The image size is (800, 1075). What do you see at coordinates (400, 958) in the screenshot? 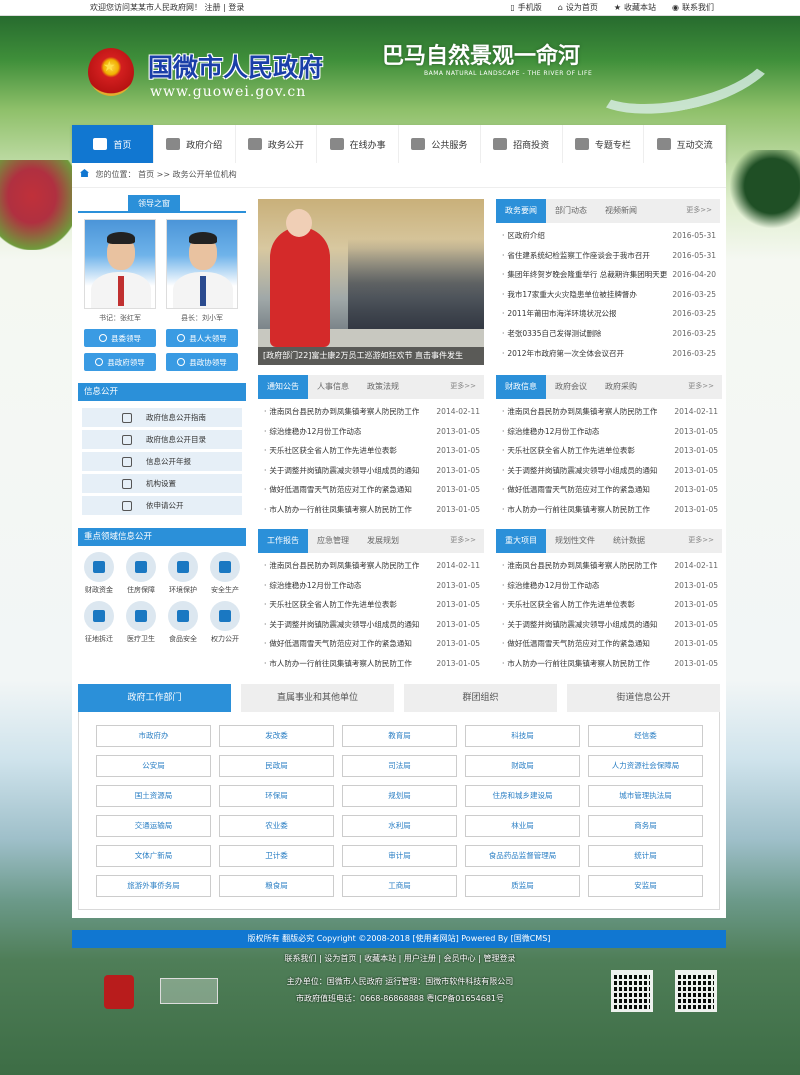
I see `footer-links: 联系我们 | 设为首页 | 收藏本站 | 用户注册 | 会员中心 | 管理登录` at bounding box center [400, 958].